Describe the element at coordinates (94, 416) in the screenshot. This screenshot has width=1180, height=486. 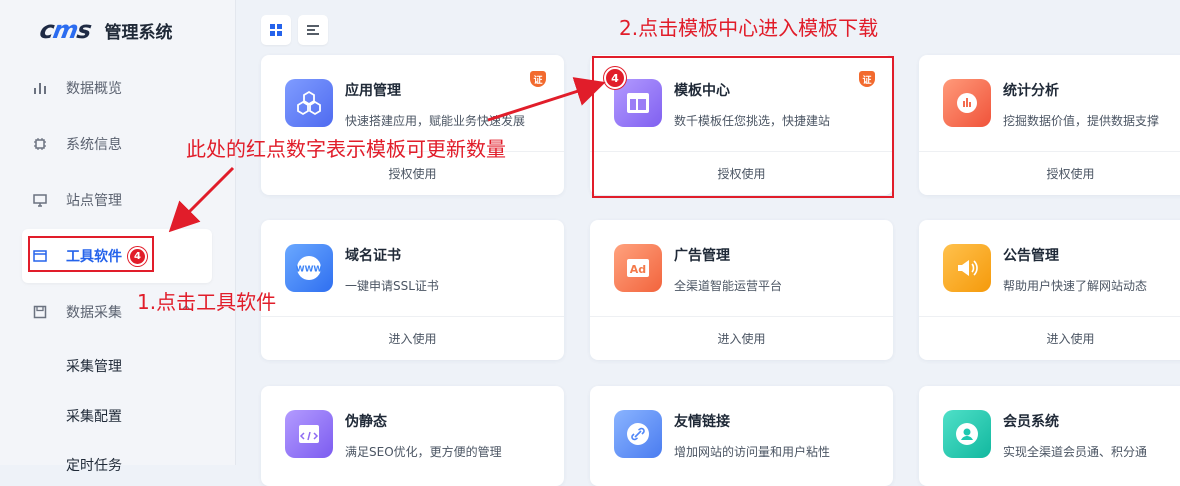
I see `sidebar-subitem-collection-config: 采集配置` at that location.